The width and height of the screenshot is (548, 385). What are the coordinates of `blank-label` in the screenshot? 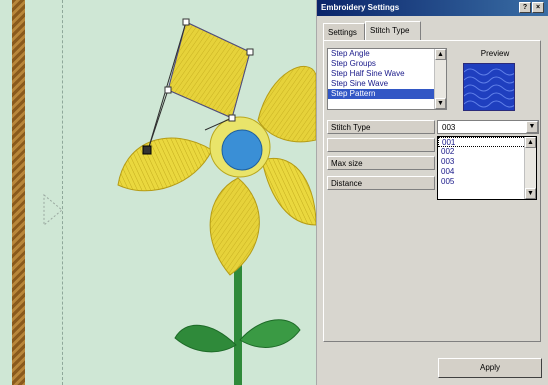 It's located at (381, 145).